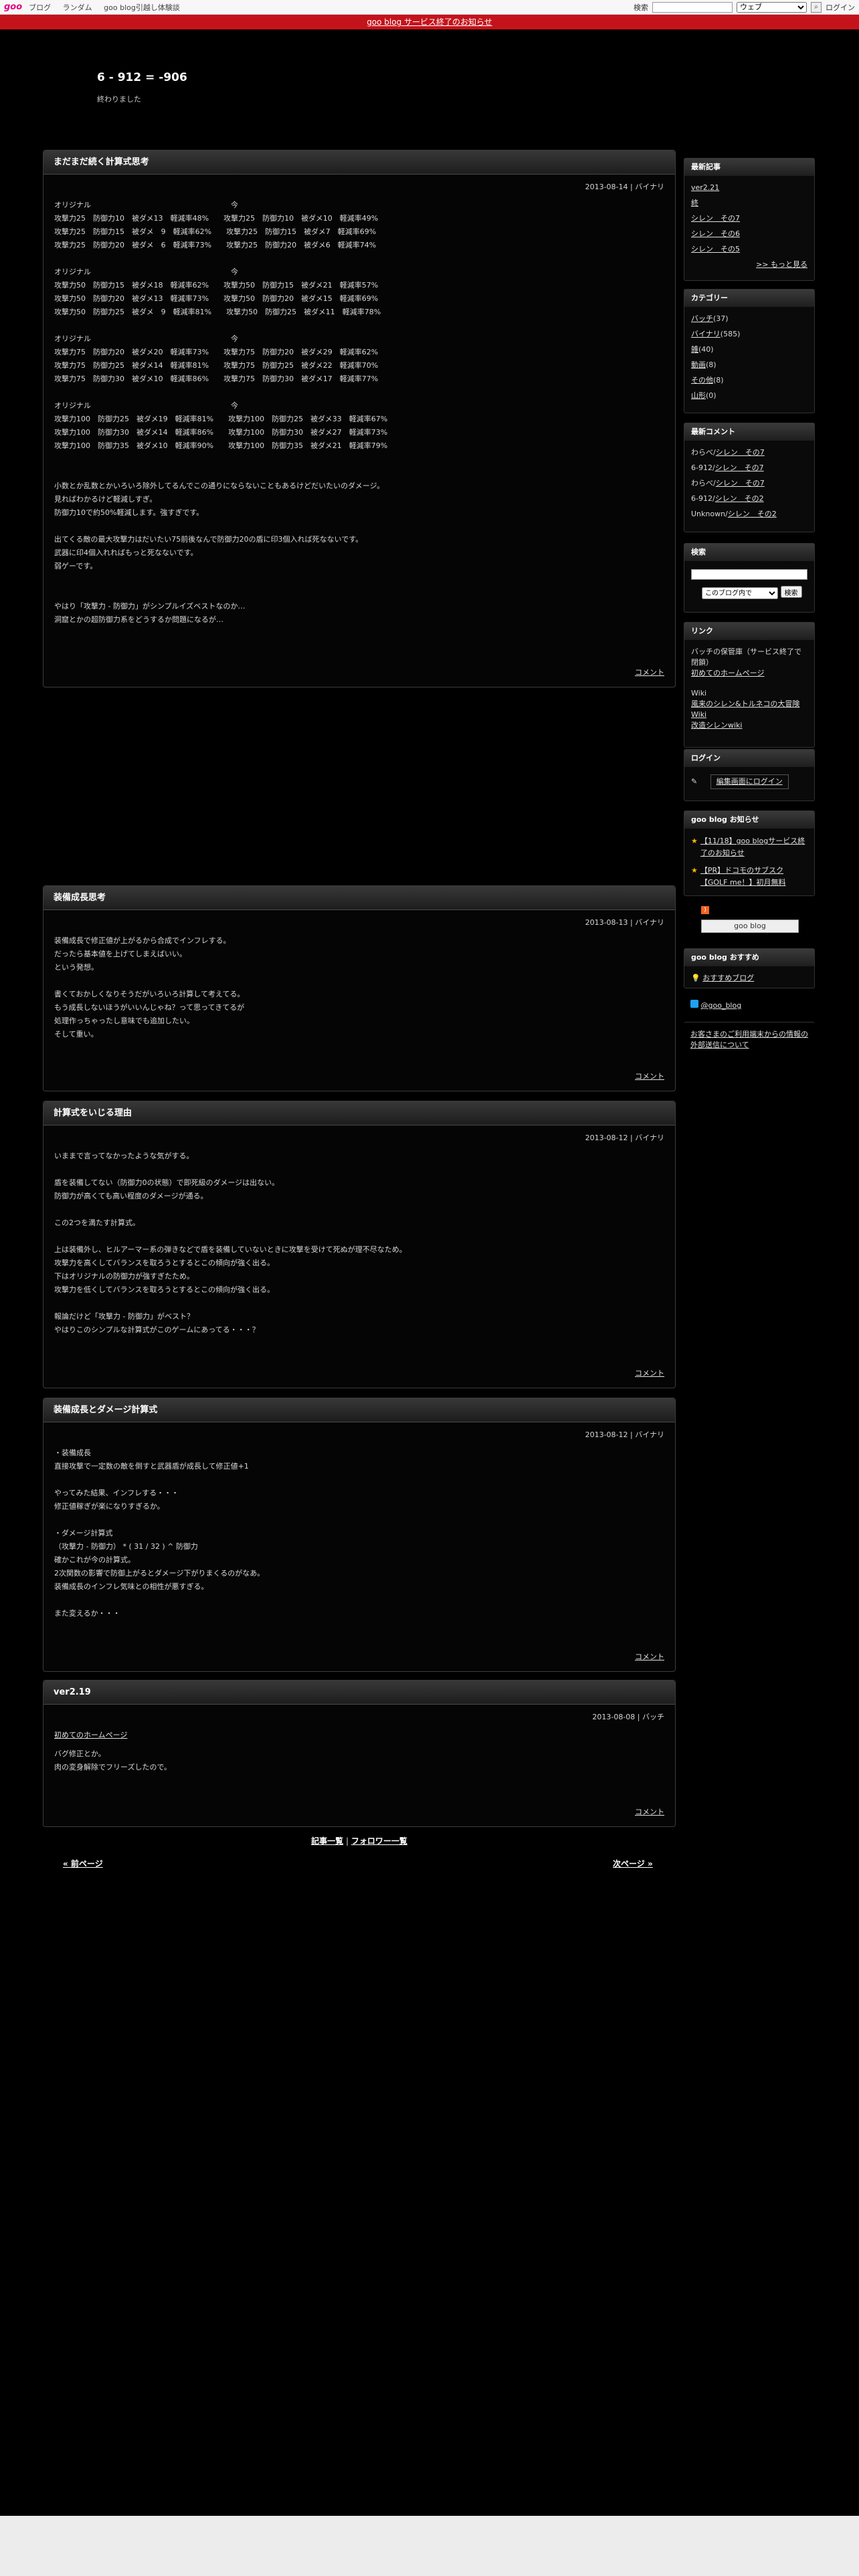 This screenshot has height=2576, width=859. I want to click on next-page-link: 次ページ », so click(633, 1863).